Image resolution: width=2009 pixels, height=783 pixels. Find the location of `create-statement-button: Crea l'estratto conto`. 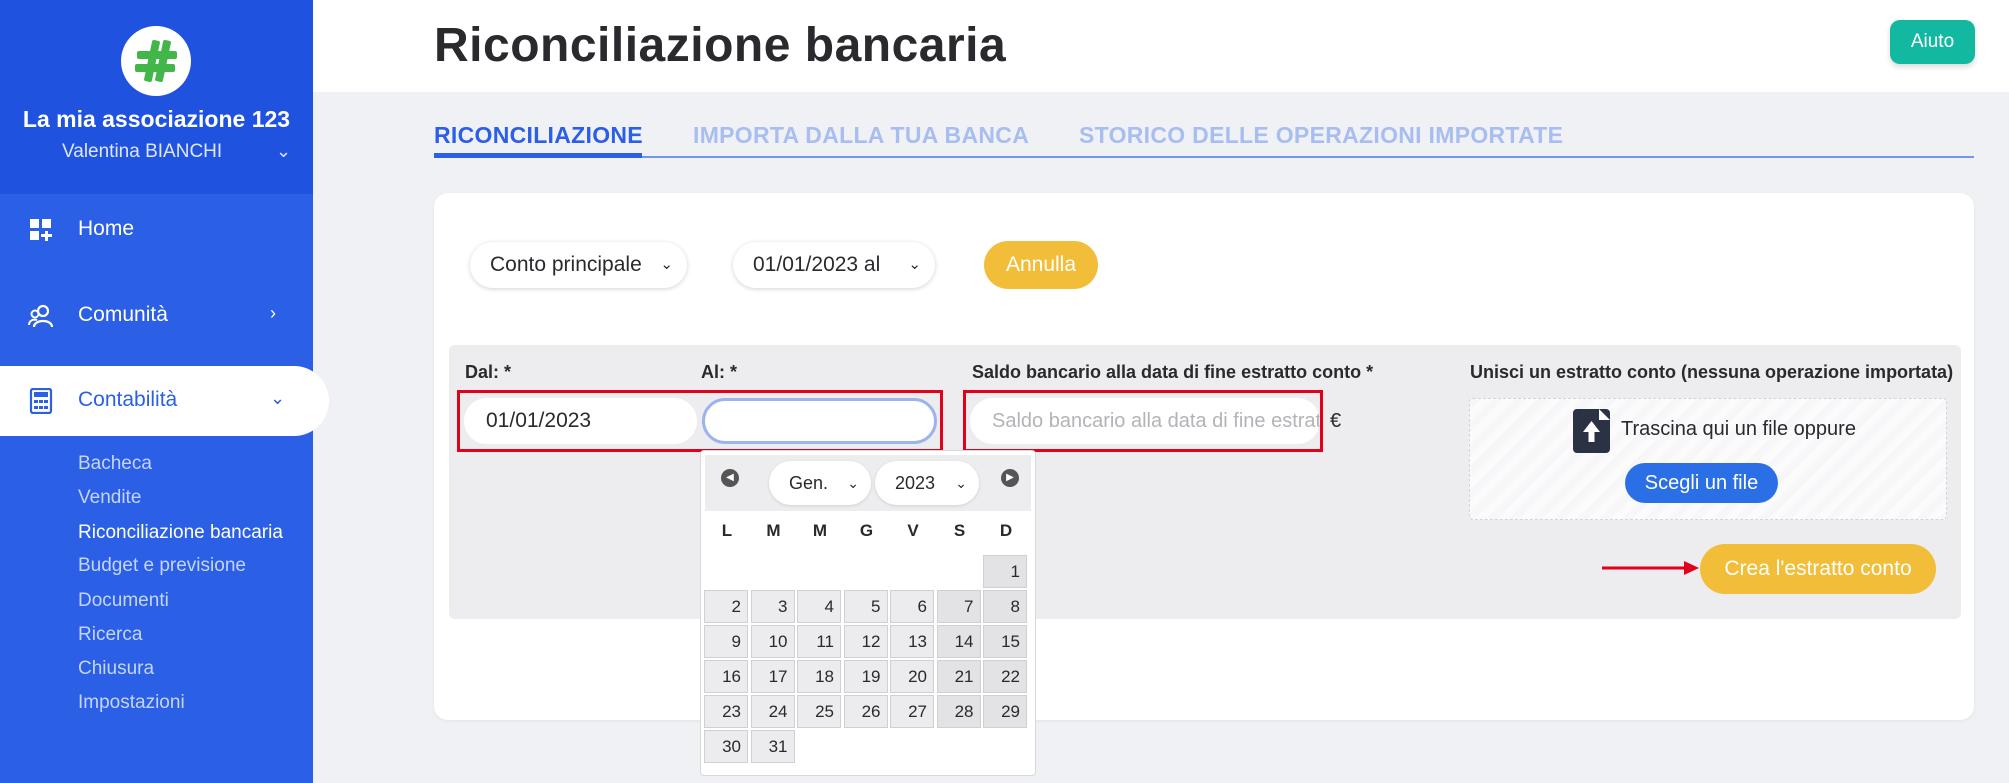

create-statement-button: Crea l'estratto conto is located at coordinates (1818, 569).